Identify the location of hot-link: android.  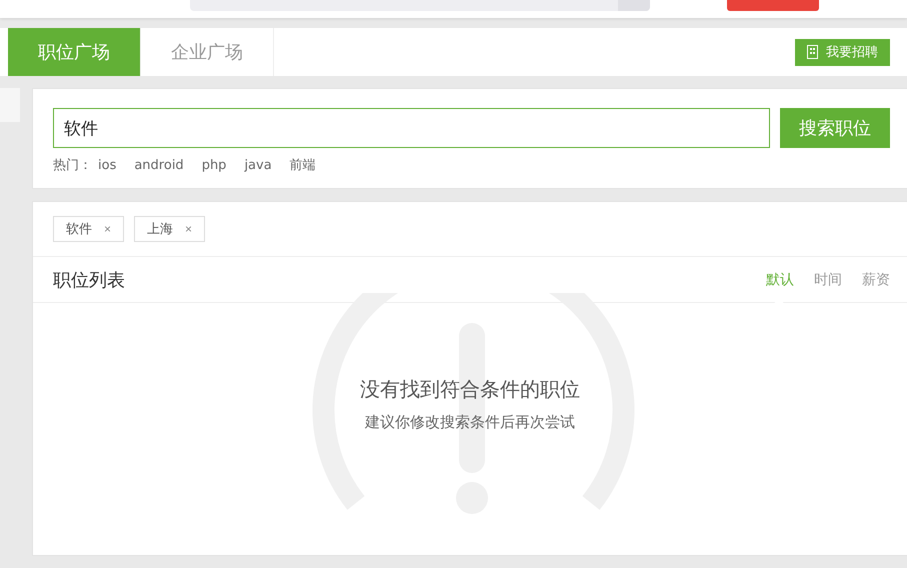
(159, 165).